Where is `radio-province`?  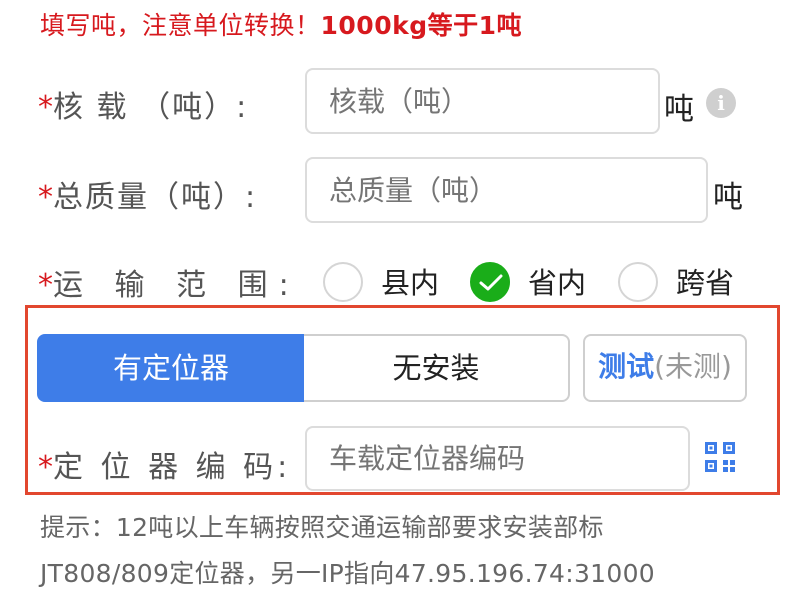
radio-province is located at coordinates (490, 282).